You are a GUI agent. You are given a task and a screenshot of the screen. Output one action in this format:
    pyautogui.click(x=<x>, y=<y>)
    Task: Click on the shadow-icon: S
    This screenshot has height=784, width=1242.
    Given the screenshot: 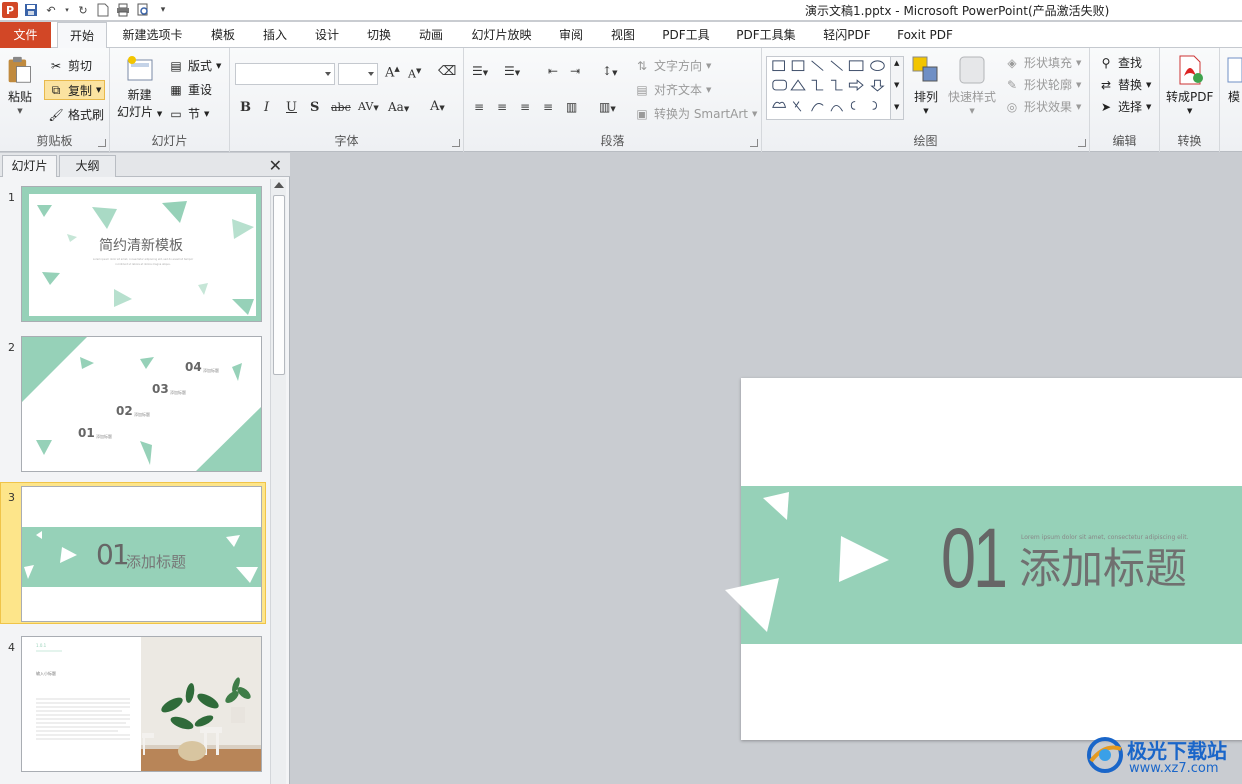 What is the action you would take?
    pyautogui.click(x=314, y=107)
    